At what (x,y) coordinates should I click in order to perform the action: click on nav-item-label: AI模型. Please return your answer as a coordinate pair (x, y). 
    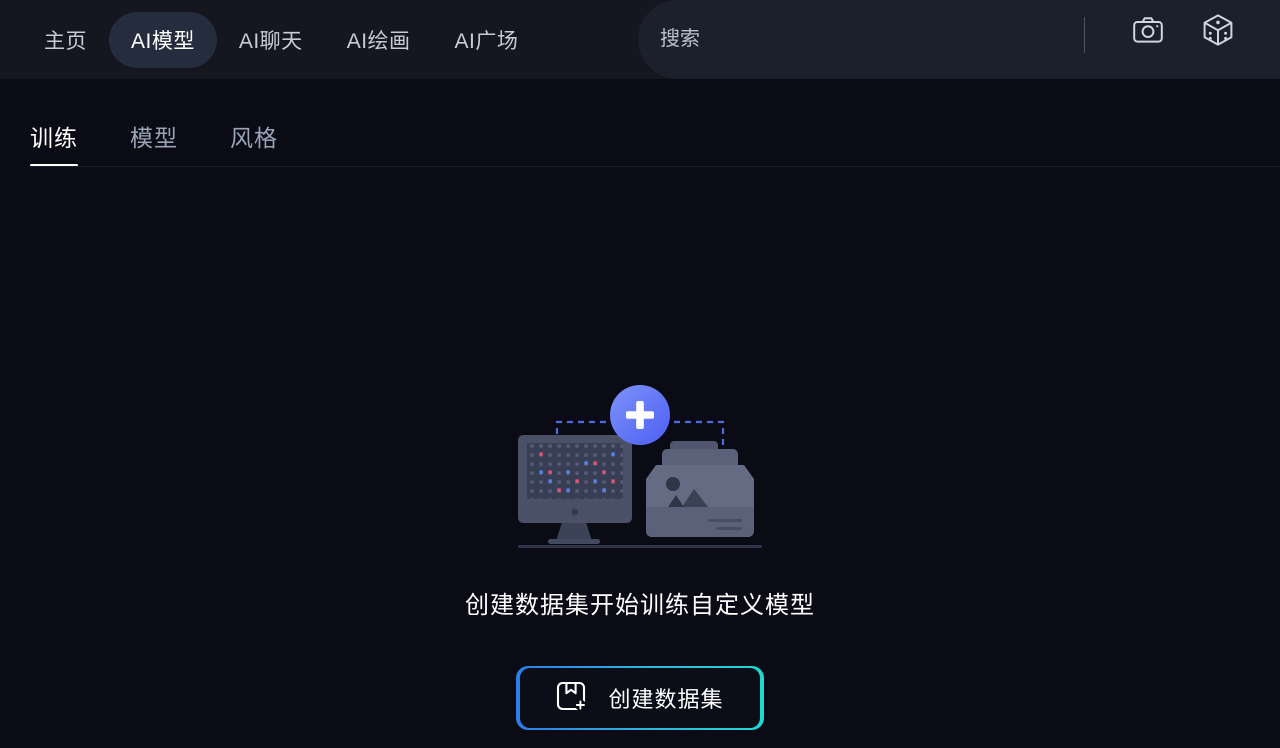
    Looking at the image, I should click on (163, 41).